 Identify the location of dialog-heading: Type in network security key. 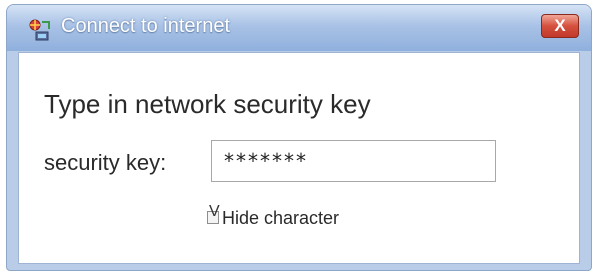
(207, 104).